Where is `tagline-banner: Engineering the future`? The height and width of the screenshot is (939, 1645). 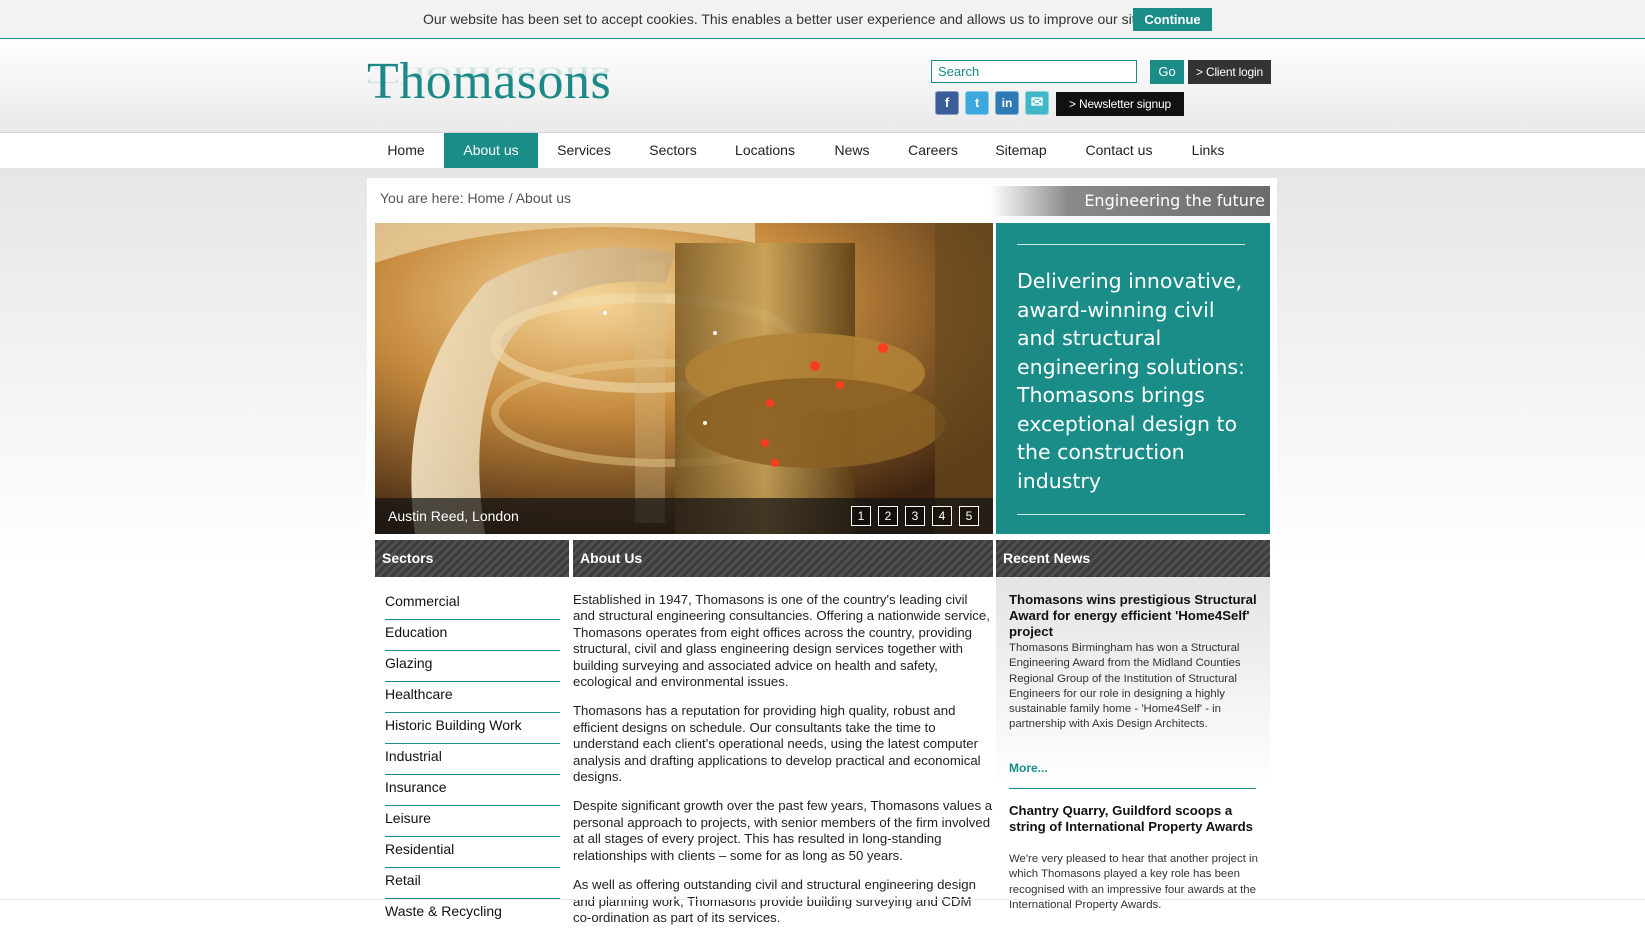 tagline-banner: Engineering the future is located at coordinates (1130, 201).